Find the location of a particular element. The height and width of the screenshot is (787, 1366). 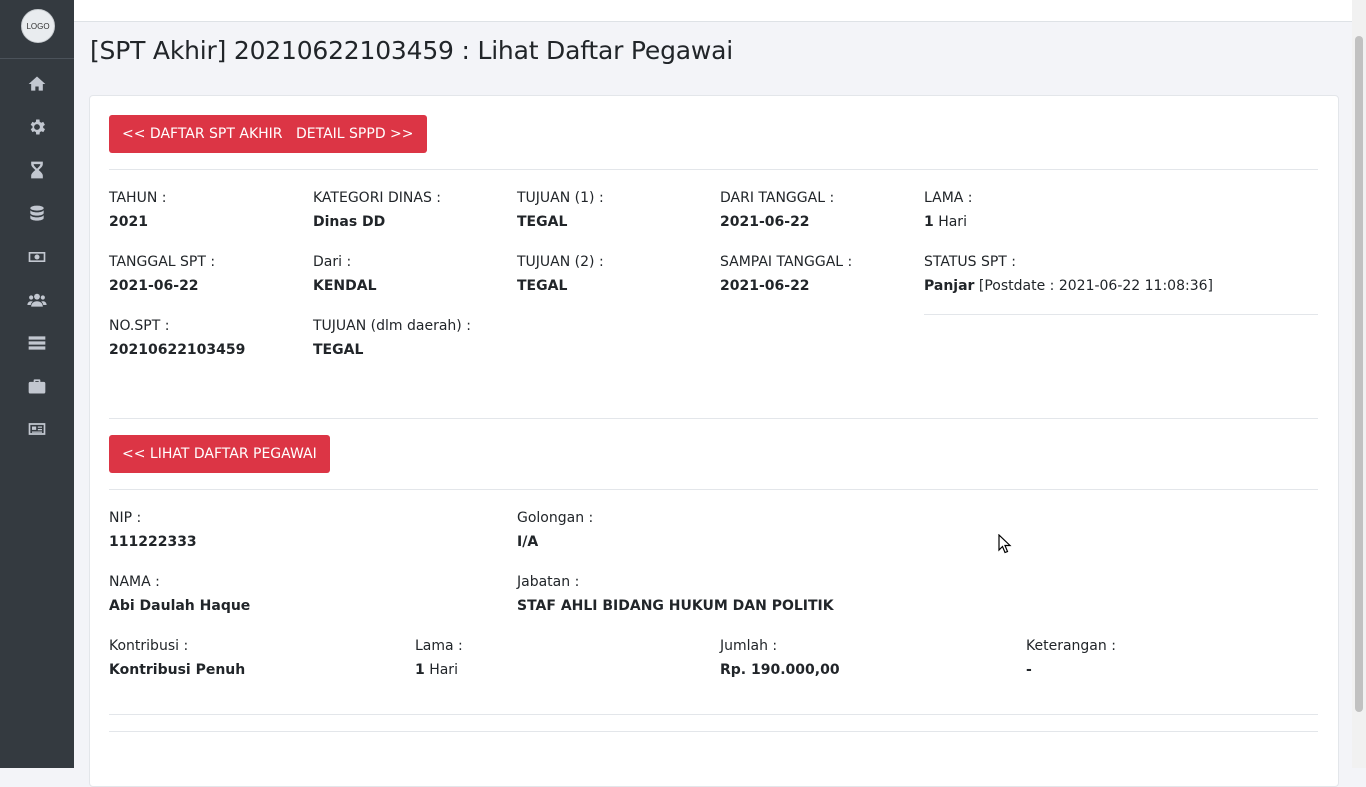

field-label: TUJUAN (2) : is located at coordinates (560, 262).